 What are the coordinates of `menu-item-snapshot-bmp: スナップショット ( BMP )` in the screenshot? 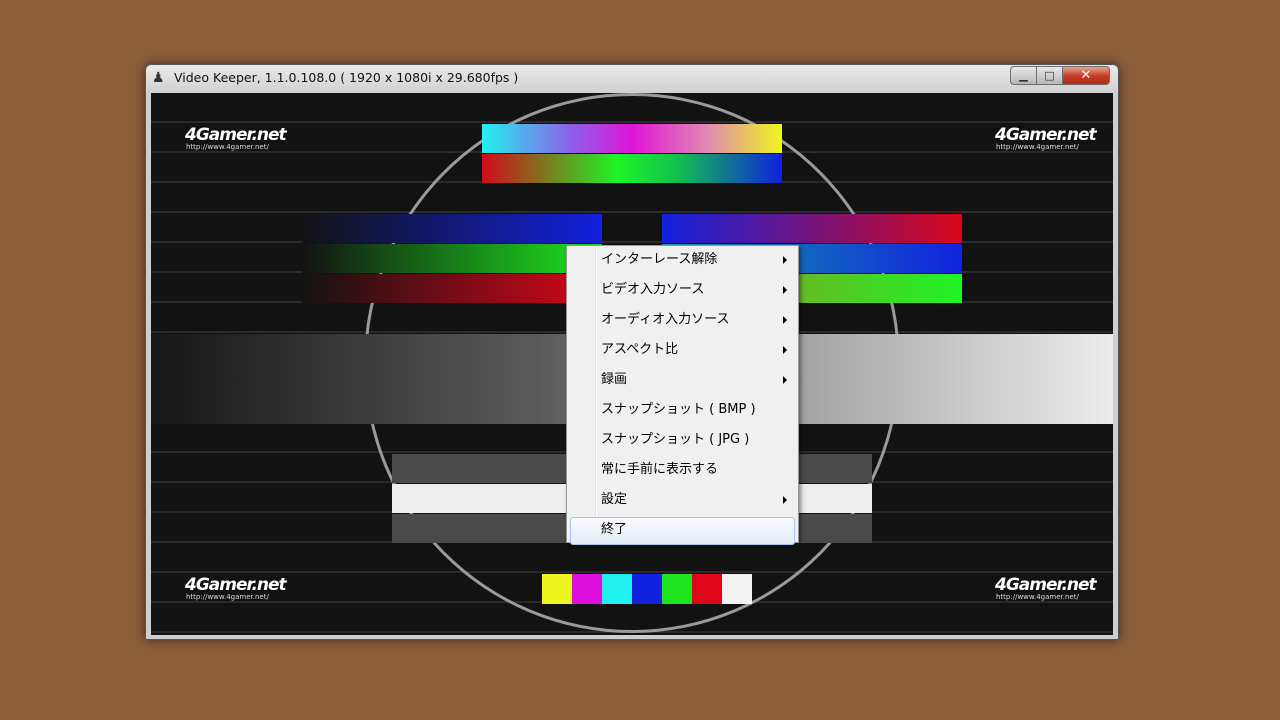 It's located at (682, 411).